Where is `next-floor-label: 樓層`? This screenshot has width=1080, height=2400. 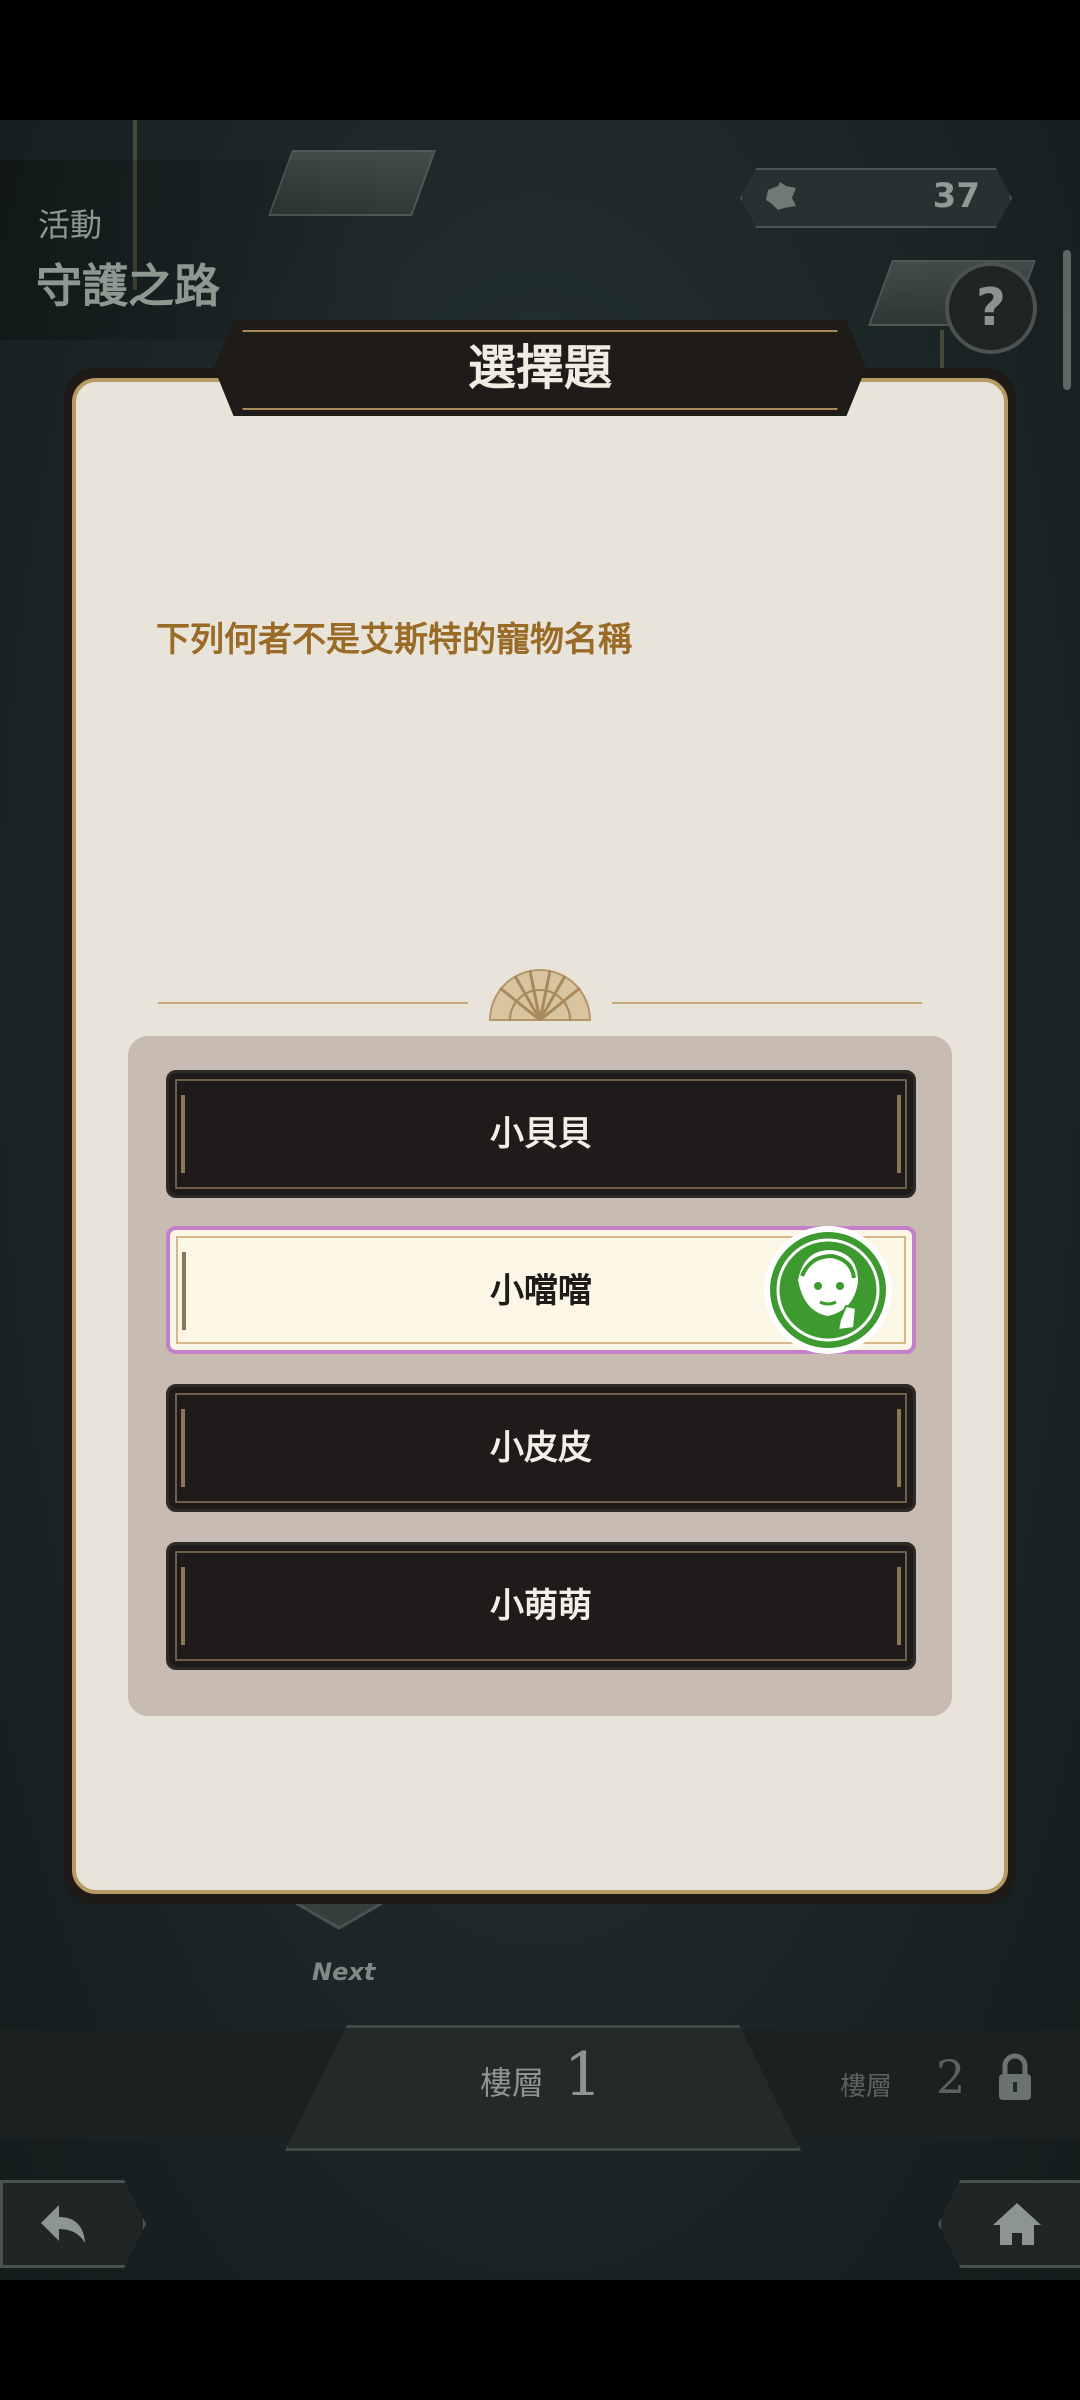
next-floor-label: 樓層 is located at coordinates (866, 2087).